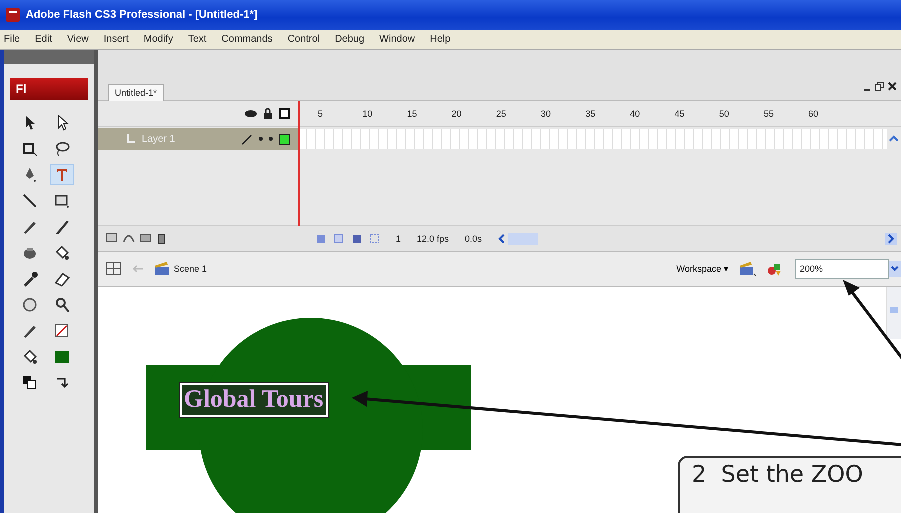 The height and width of the screenshot is (513, 901). What do you see at coordinates (350, 39) in the screenshot?
I see `menu-item: Debug` at bounding box center [350, 39].